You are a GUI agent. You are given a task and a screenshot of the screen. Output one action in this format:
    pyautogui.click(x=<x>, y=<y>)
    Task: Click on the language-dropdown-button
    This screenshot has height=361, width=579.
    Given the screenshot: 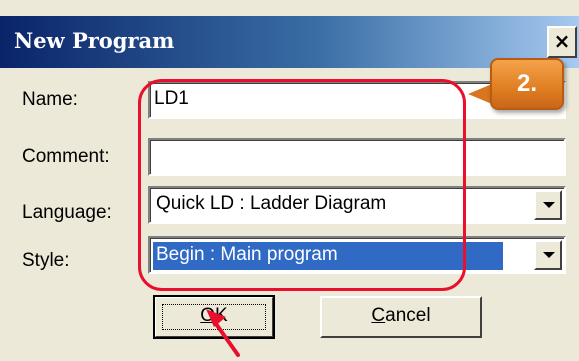 What is the action you would take?
    pyautogui.click(x=548, y=205)
    